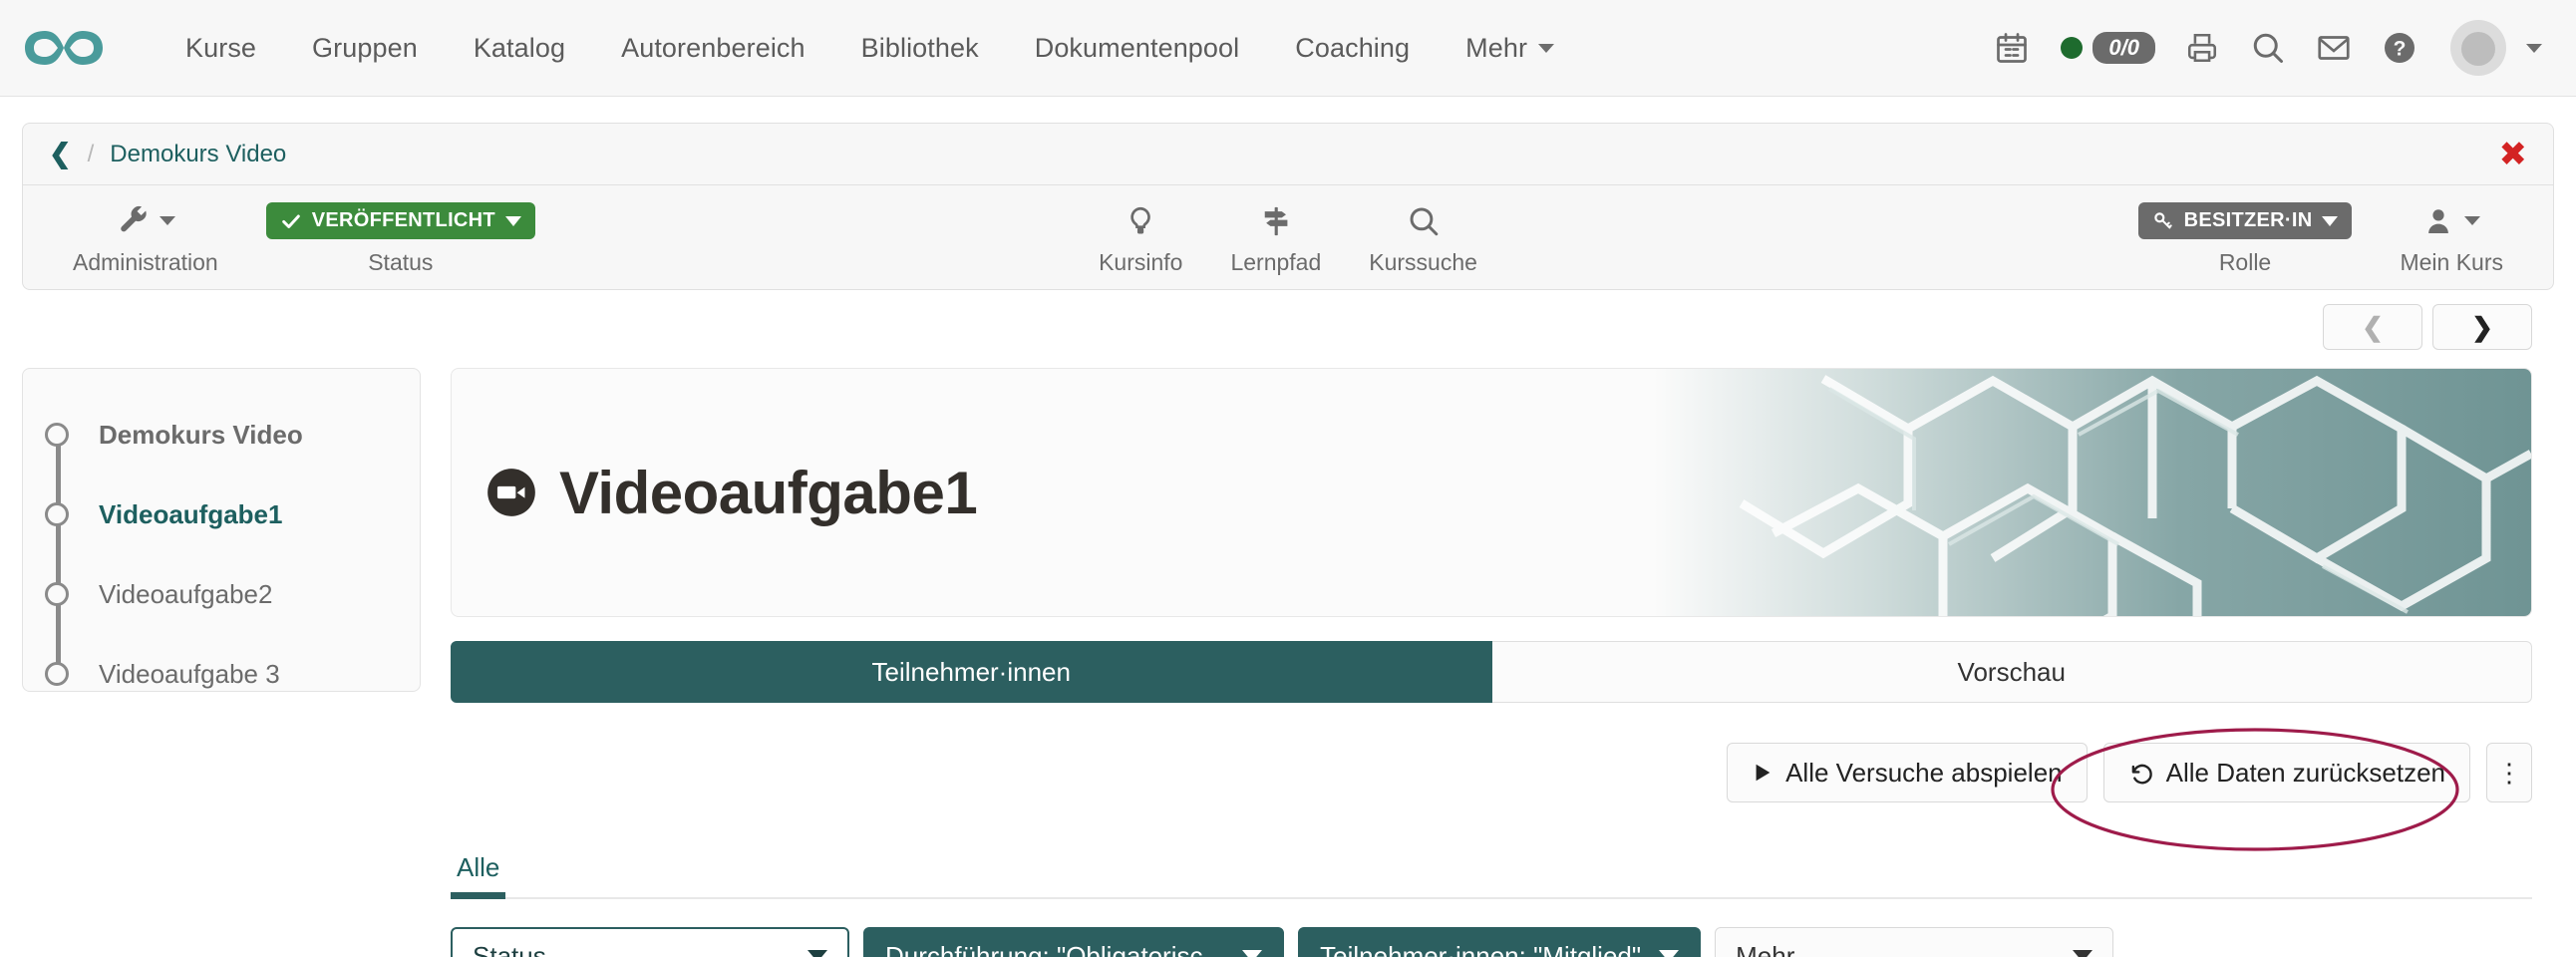  What do you see at coordinates (2011, 672) in the screenshot?
I see `tab-vorschau: Vorschau` at bounding box center [2011, 672].